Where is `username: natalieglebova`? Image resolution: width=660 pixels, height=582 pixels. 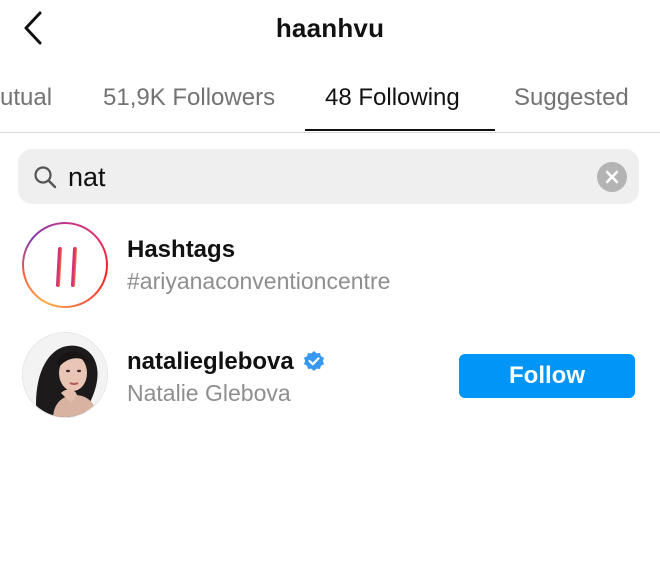
username: natalieglebova is located at coordinates (210, 361).